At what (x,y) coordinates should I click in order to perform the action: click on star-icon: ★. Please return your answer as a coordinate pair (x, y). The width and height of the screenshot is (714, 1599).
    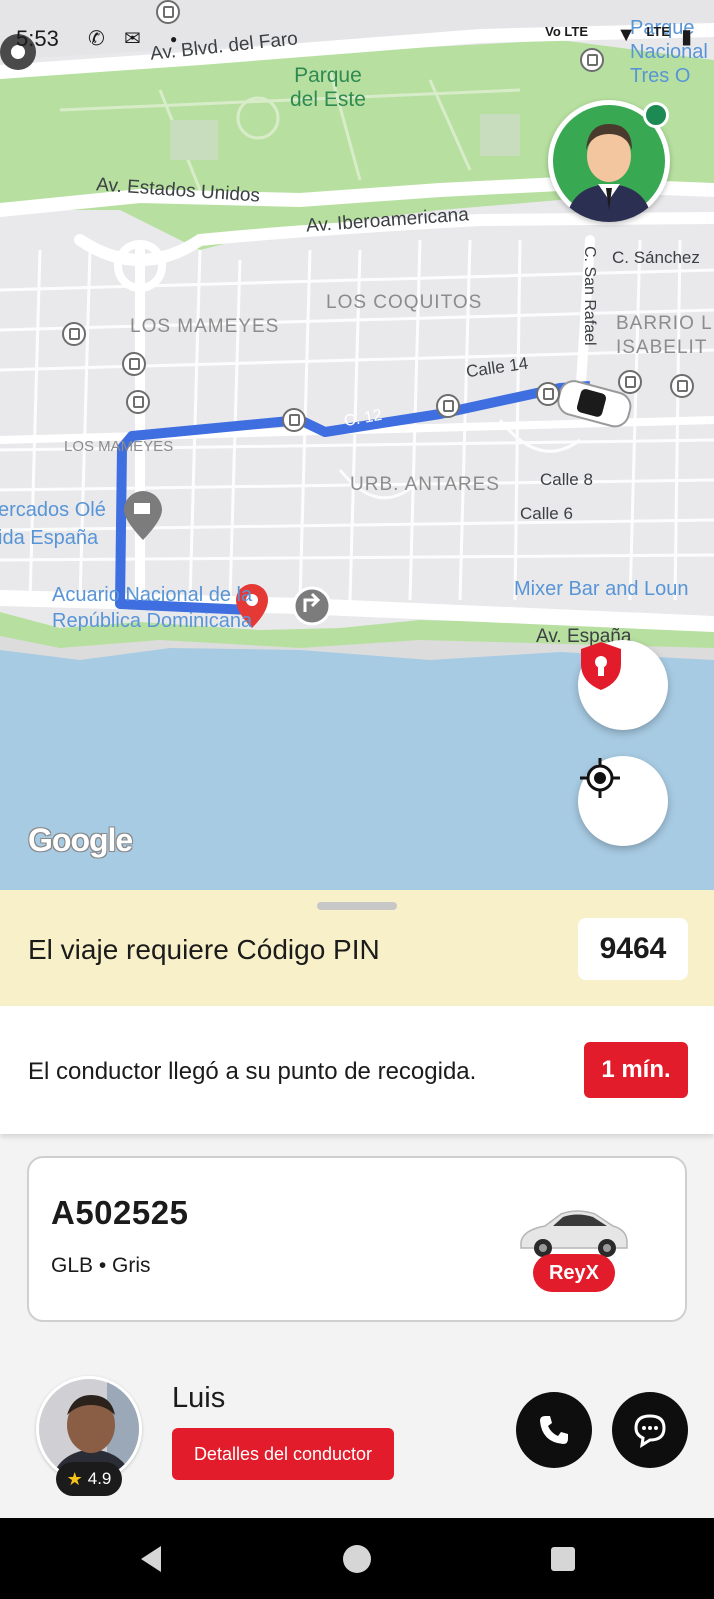
    Looking at the image, I should click on (74, 1478).